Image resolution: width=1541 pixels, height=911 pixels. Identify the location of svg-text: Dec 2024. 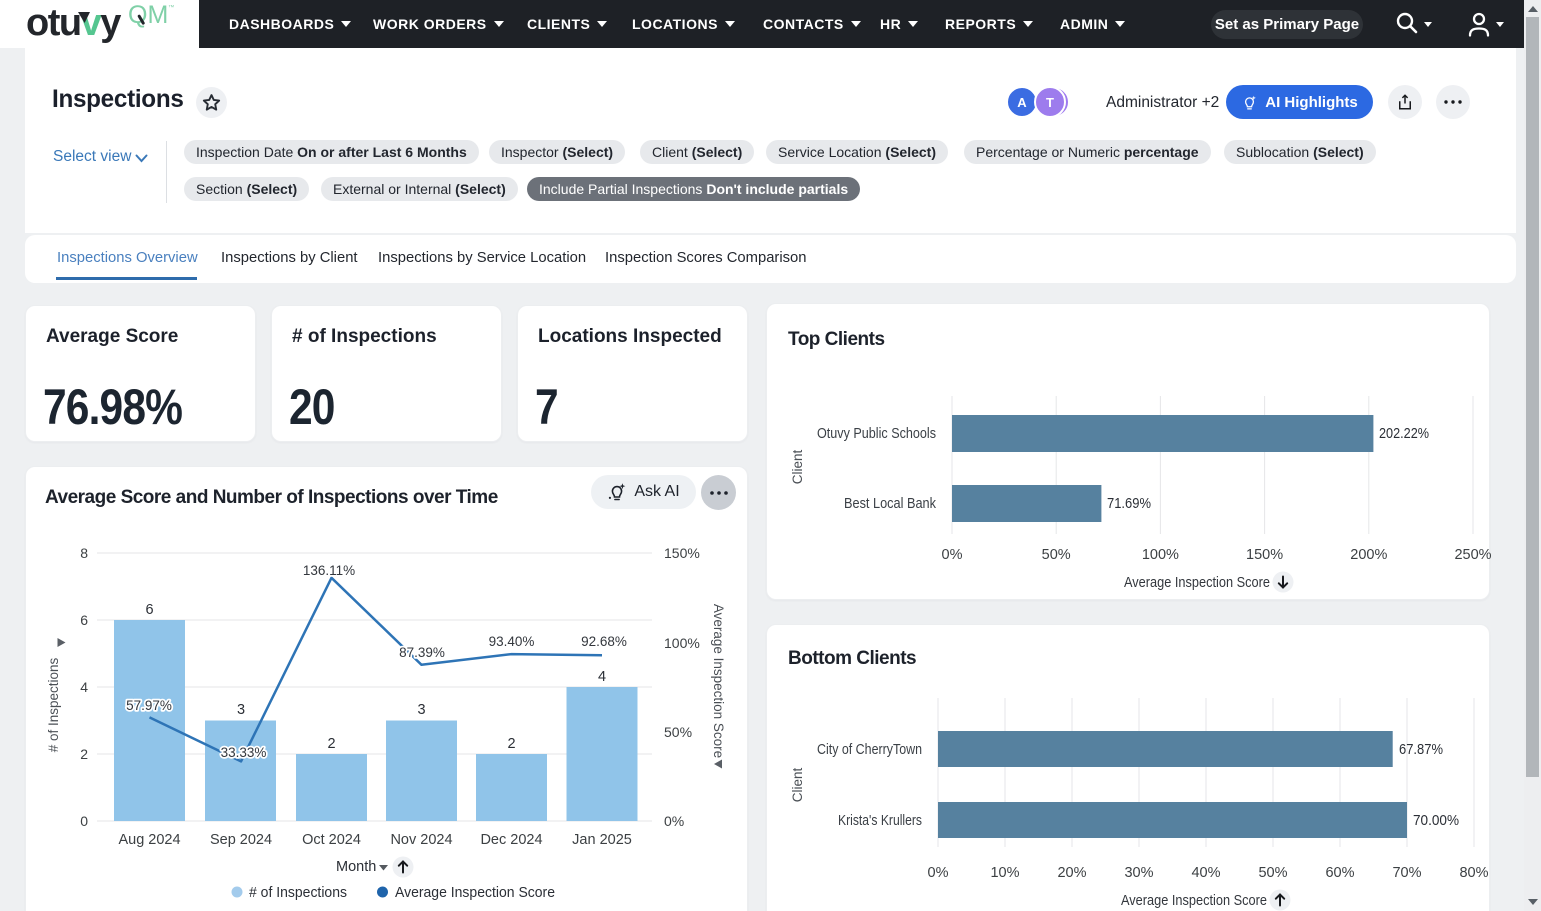
(511, 840).